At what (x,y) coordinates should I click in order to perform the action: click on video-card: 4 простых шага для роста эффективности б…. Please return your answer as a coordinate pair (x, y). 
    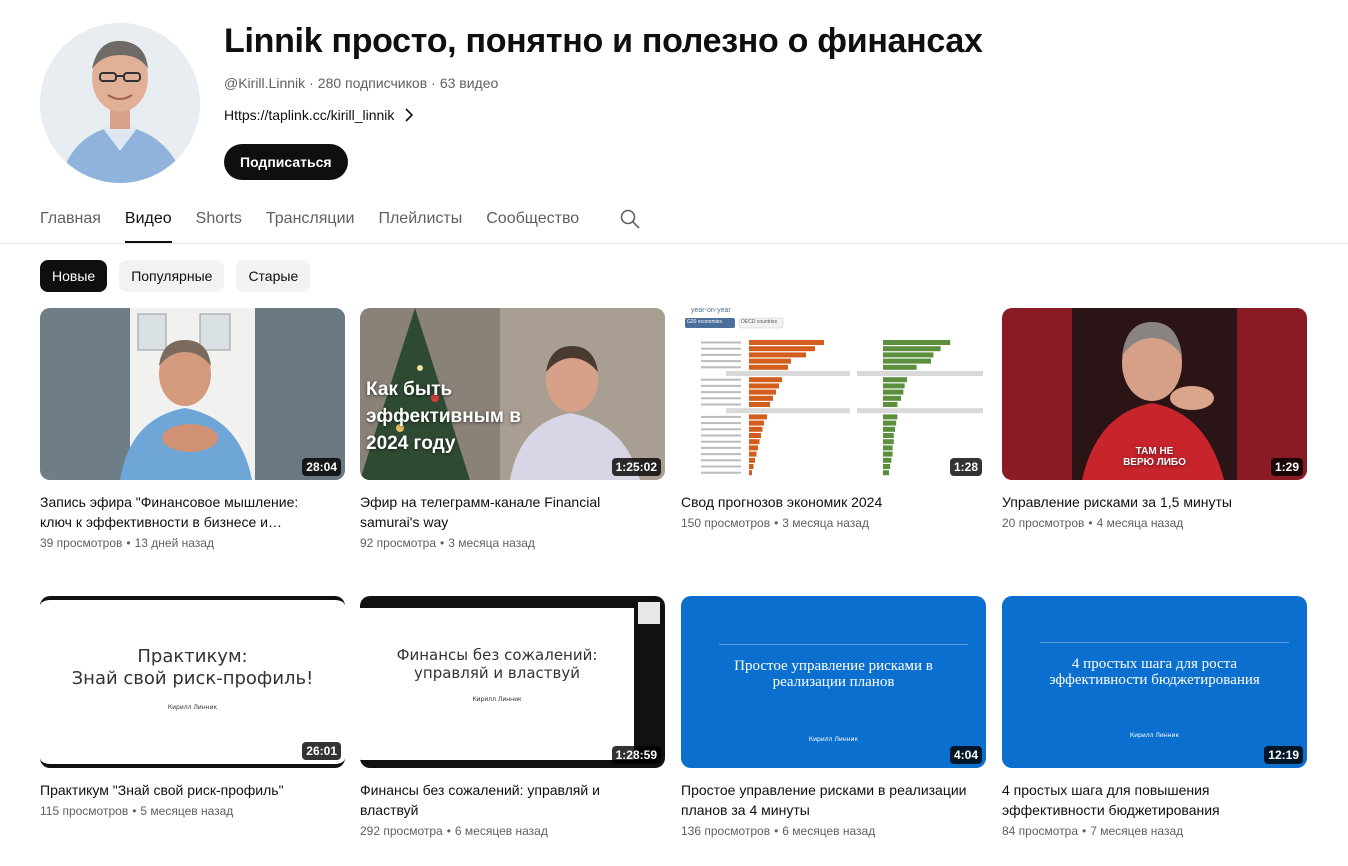
    Looking at the image, I should click on (1154, 717).